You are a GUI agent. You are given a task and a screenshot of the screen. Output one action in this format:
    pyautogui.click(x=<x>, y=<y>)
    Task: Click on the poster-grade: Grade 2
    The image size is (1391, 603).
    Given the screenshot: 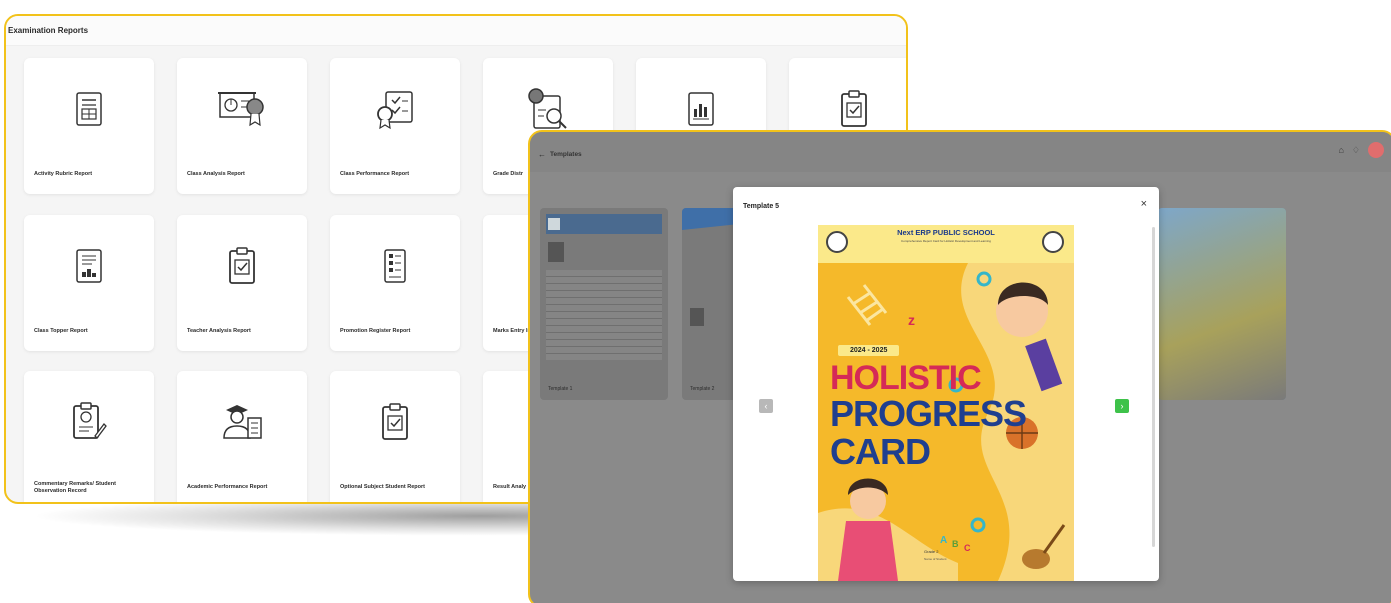 What is the action you would take?
    pyautogui.click(x=931, y=551)
    